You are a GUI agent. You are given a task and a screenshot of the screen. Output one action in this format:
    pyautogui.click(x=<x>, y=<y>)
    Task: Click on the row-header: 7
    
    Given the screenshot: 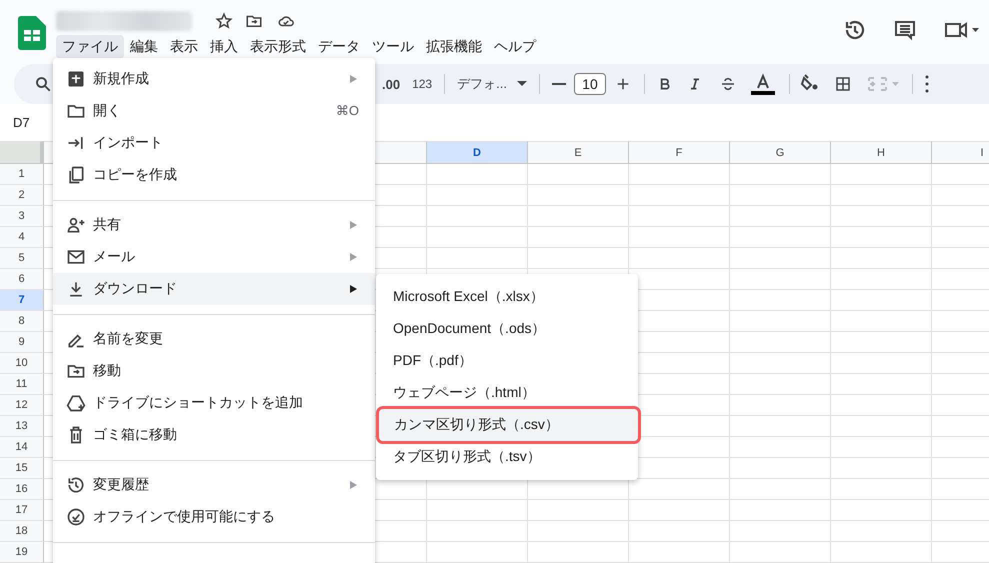 What is the action you would take?
    pyautogui.click(x=22, y=300)
    